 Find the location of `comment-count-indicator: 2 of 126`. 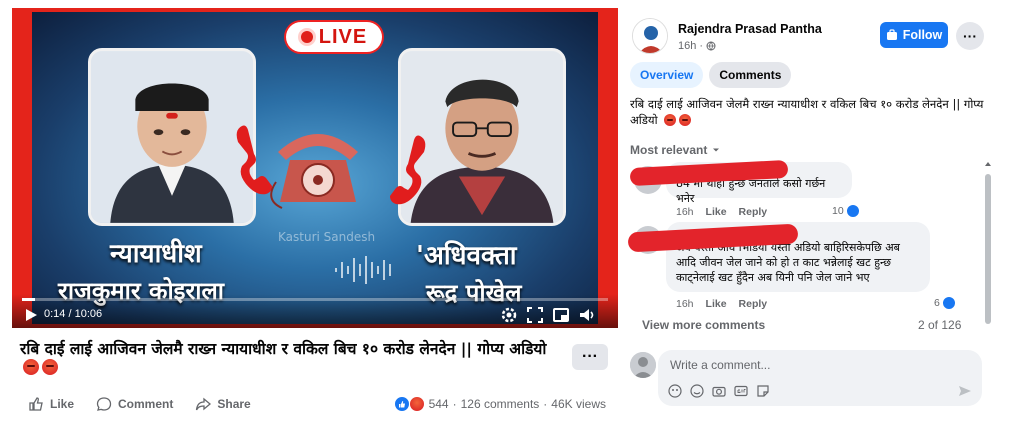

comment-count-indicator: 2 of 126 is located at coordinates (940, 325).